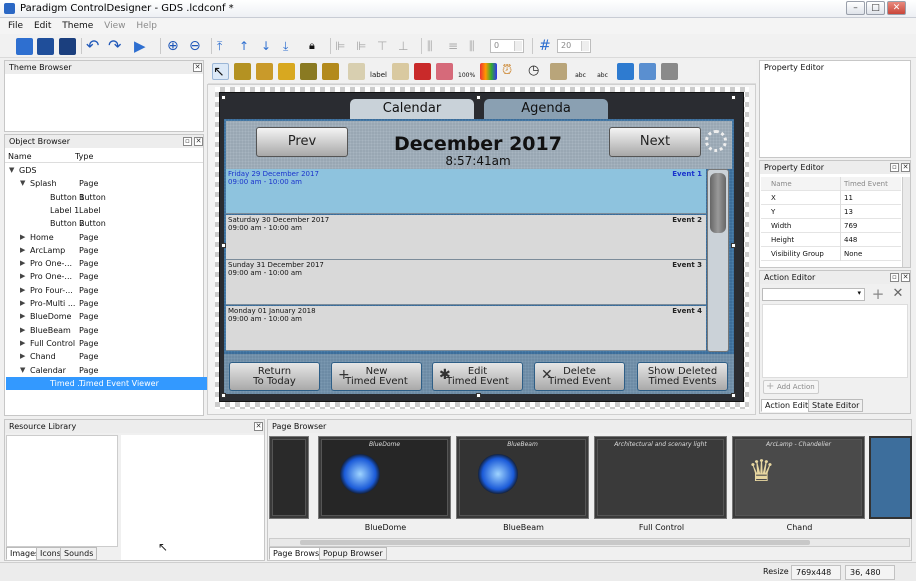 This screenshot has width=916, height=581. What do you see at coordinates (870, 198) in the screenshot?
I see `property-value: 11` at bounding box center [870, 198].